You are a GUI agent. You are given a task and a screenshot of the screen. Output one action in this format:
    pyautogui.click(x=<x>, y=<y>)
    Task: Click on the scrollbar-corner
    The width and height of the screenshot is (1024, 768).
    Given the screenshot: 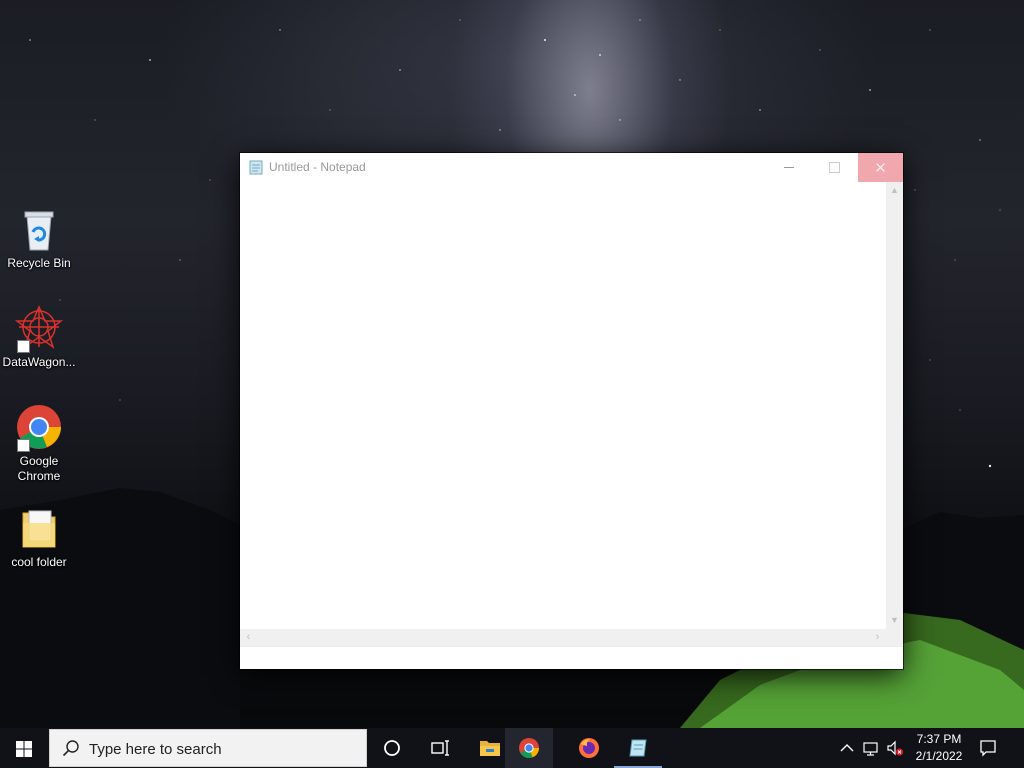 What is the action you would take?
    pyautogui.click(x=894, y=637)
    